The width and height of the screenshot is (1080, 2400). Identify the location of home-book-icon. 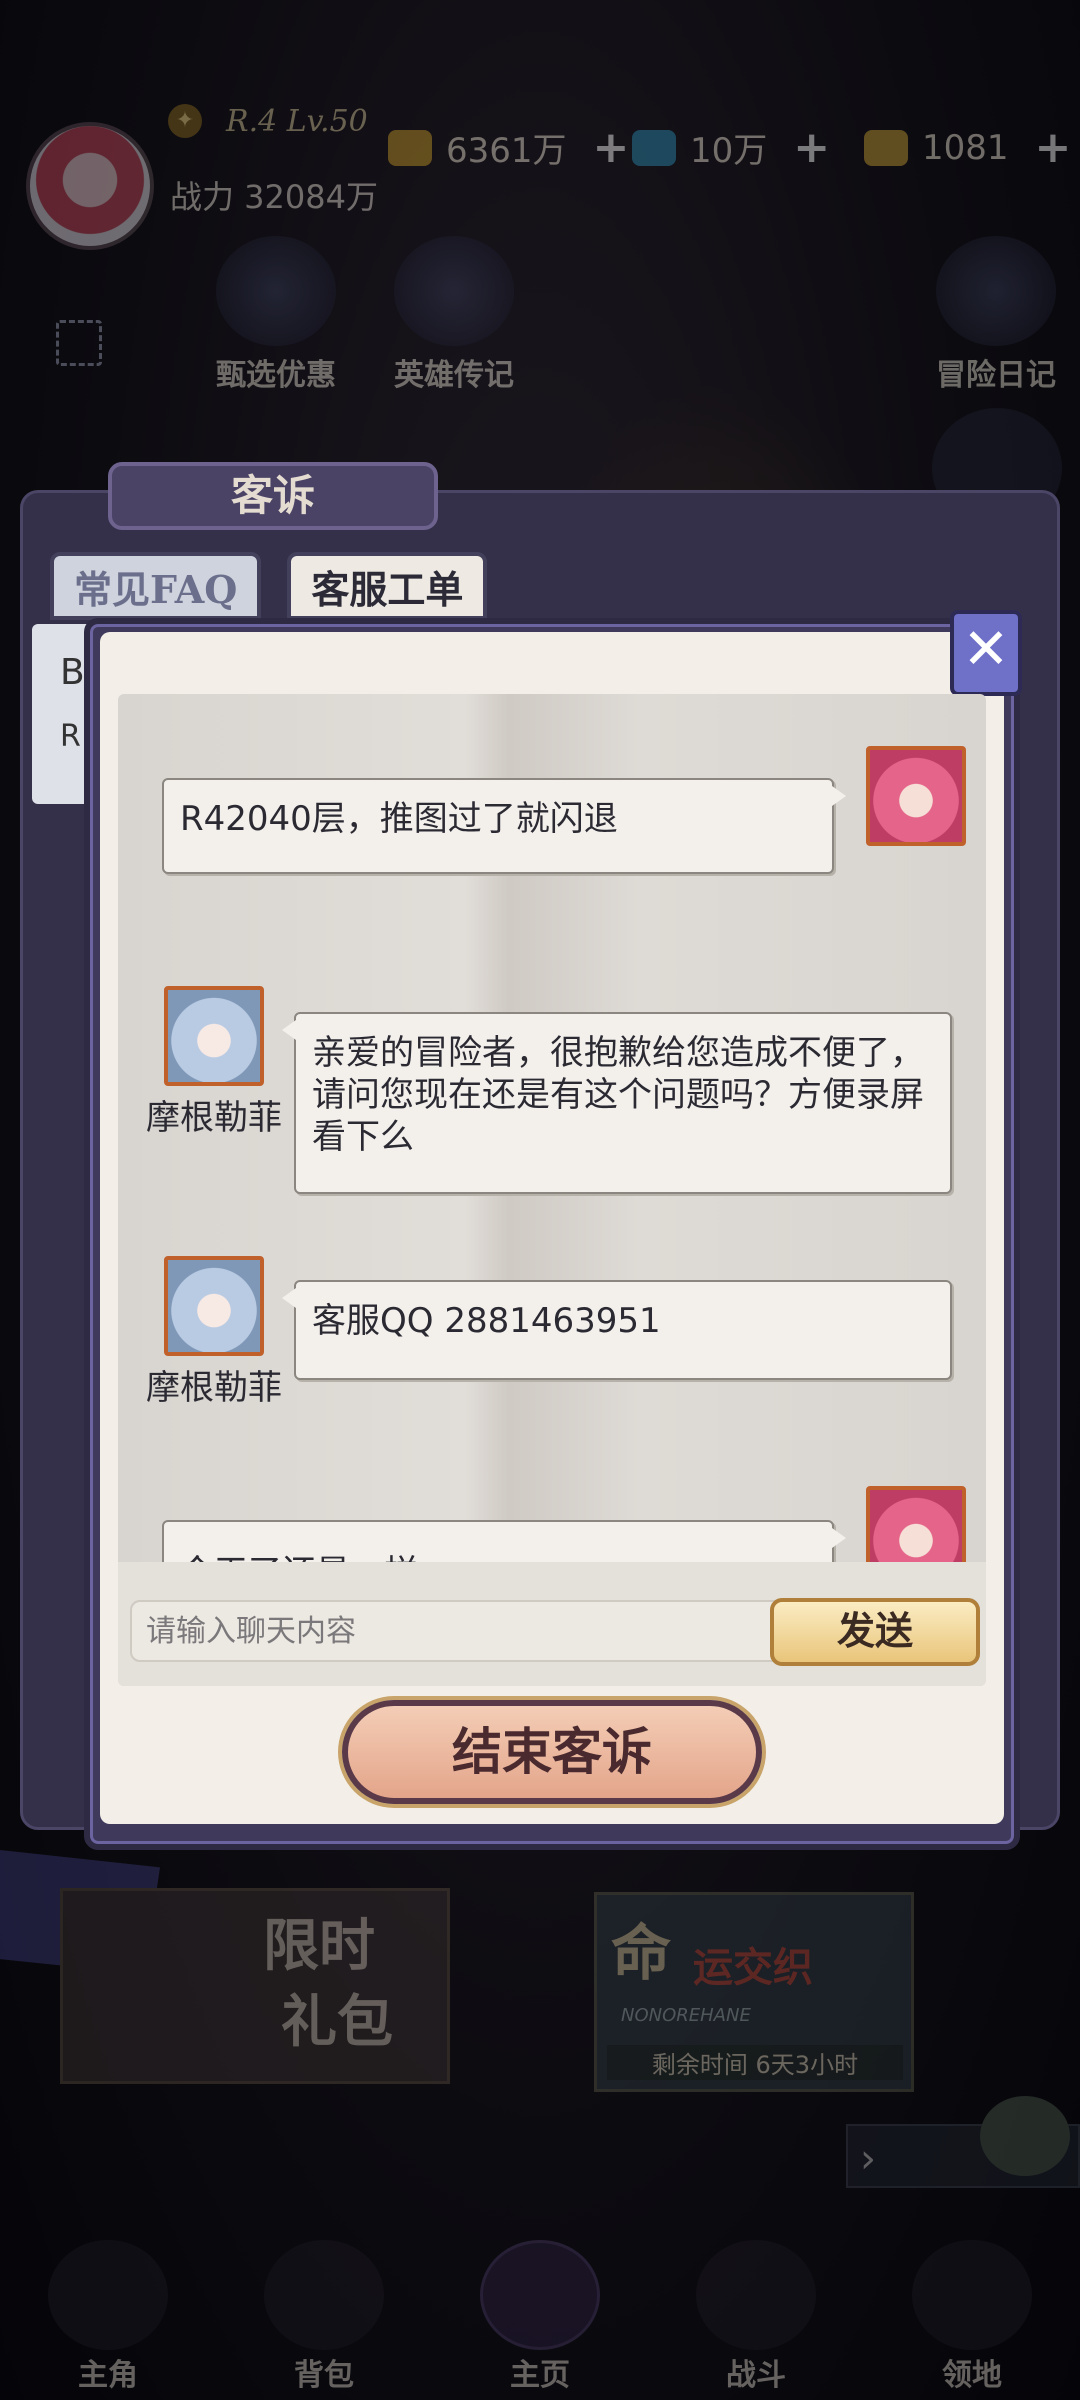
(540, 2295).